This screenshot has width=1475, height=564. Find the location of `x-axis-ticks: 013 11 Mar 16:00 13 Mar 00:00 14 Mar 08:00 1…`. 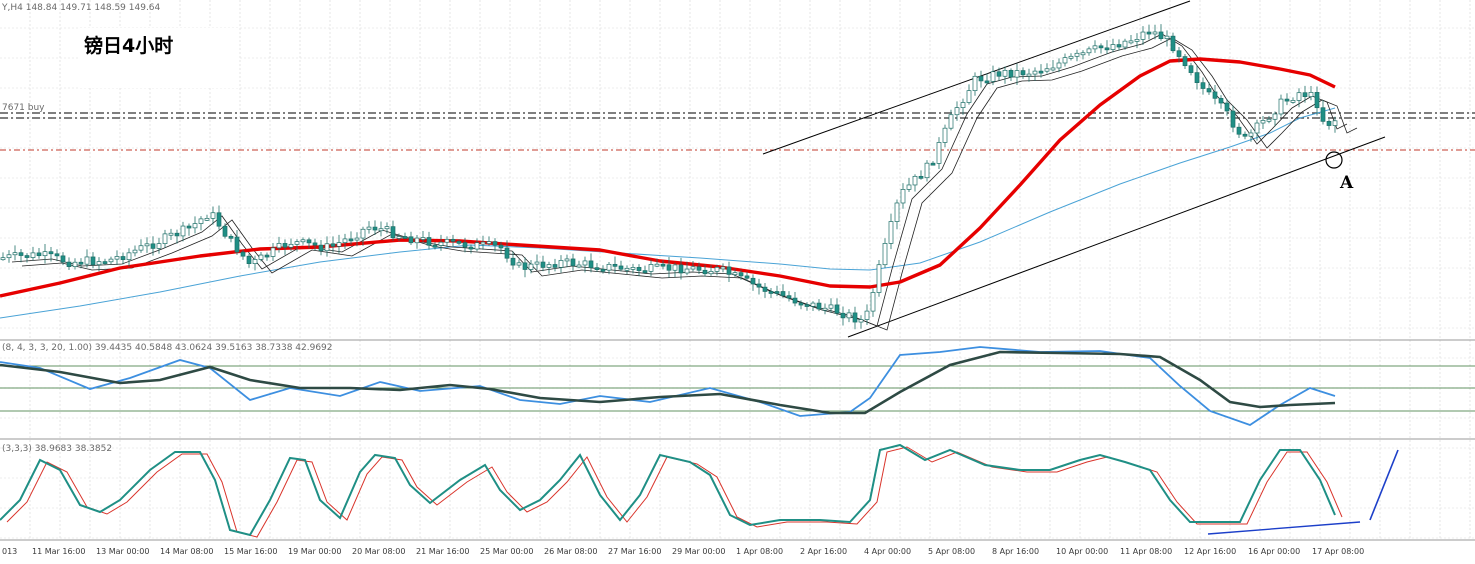

x-axis-ticks: 013 11 Mar 16:00 13 Mar 00:00 14 Mar 08:00 1… is located at coordinates (683, 551).